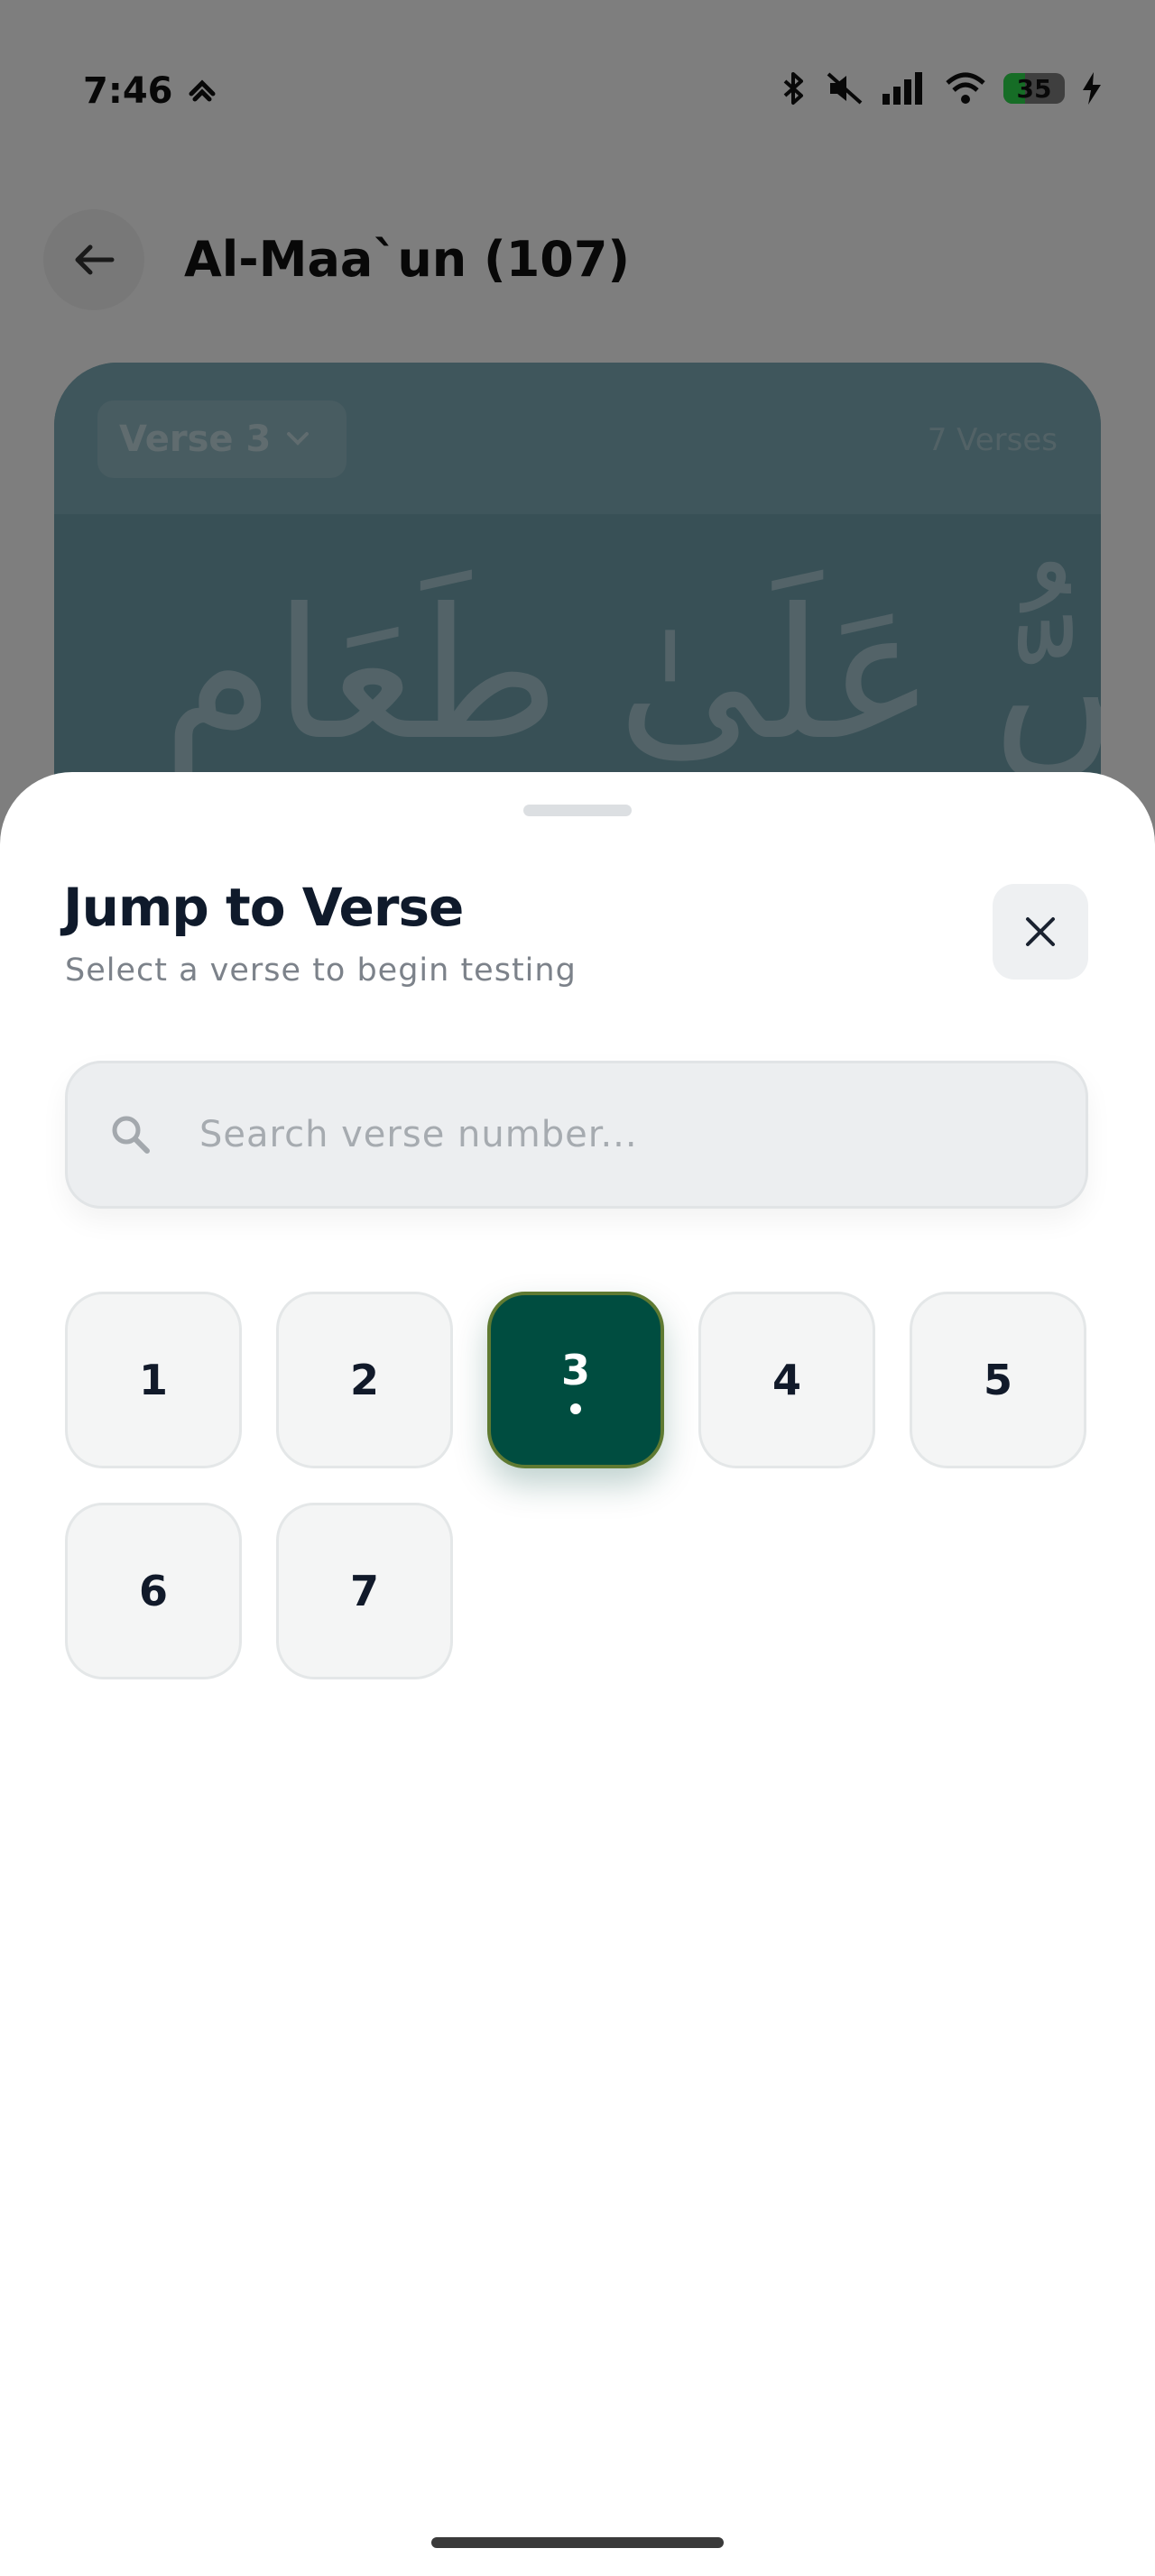  I want to click on verse-tile-1: 1, so click(153, 1380).